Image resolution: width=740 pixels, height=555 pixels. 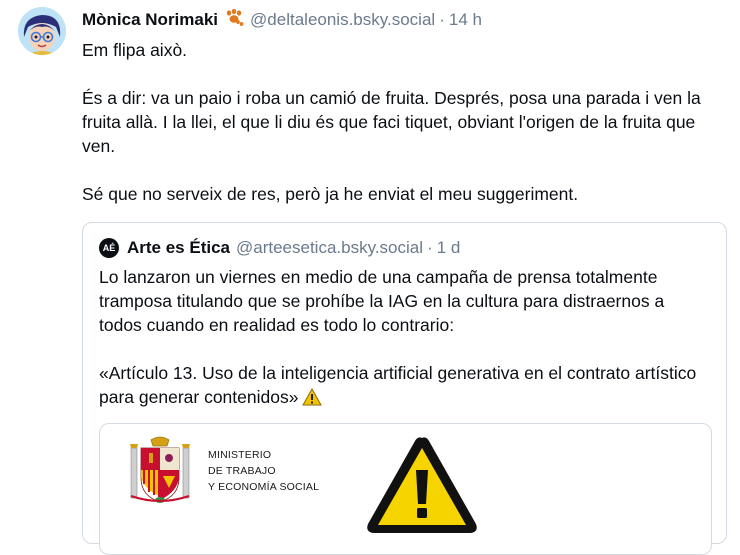 I want to click on quoted-author-avatar: AÉ, so click(x=109, y=248).